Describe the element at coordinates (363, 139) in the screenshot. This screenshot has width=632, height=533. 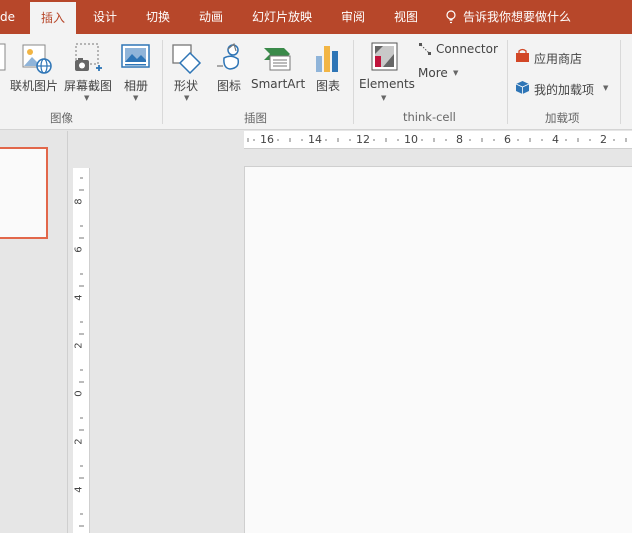
I see `ruler-number: 12` at that location.